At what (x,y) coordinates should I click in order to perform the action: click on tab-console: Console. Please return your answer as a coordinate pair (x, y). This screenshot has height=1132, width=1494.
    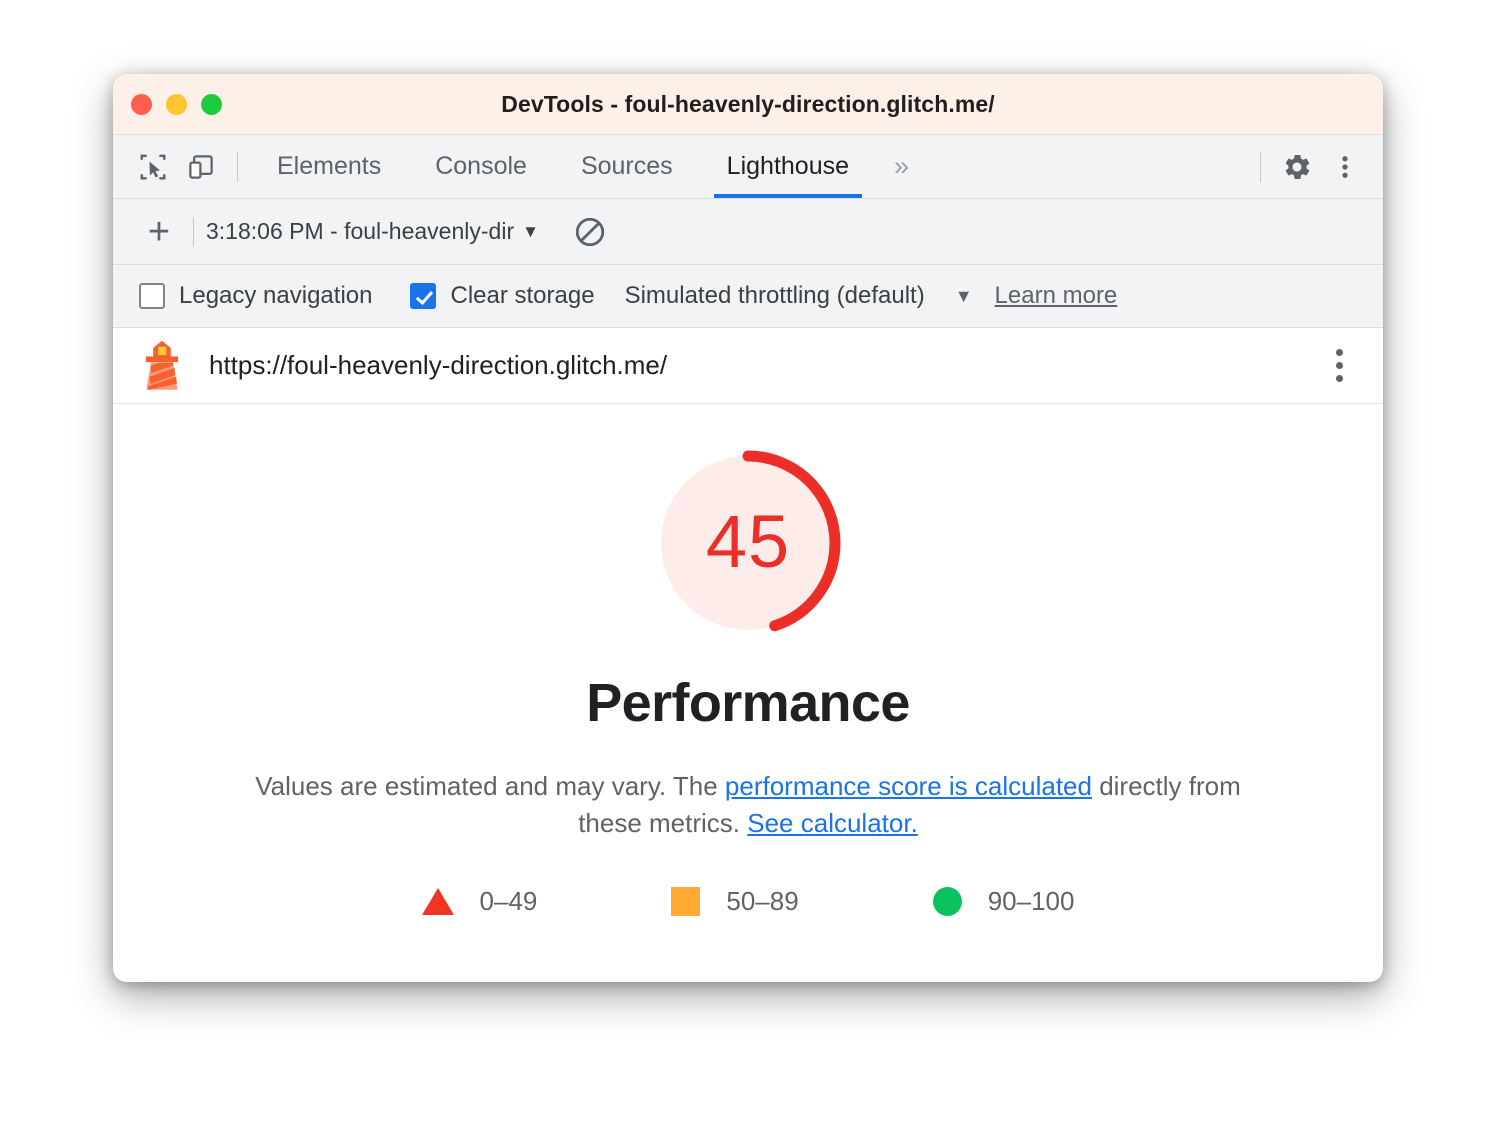
    Looking at the image, I should click on (481, 166).